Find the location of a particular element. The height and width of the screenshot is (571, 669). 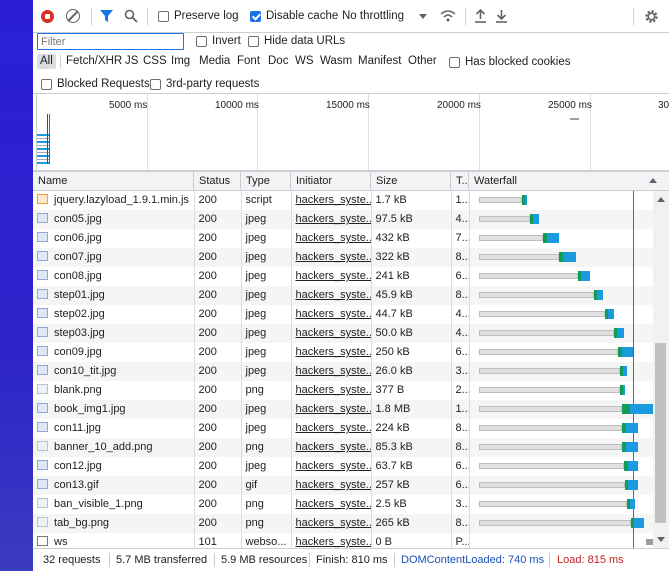

type-media: Media is located at coordinates (214, 61).